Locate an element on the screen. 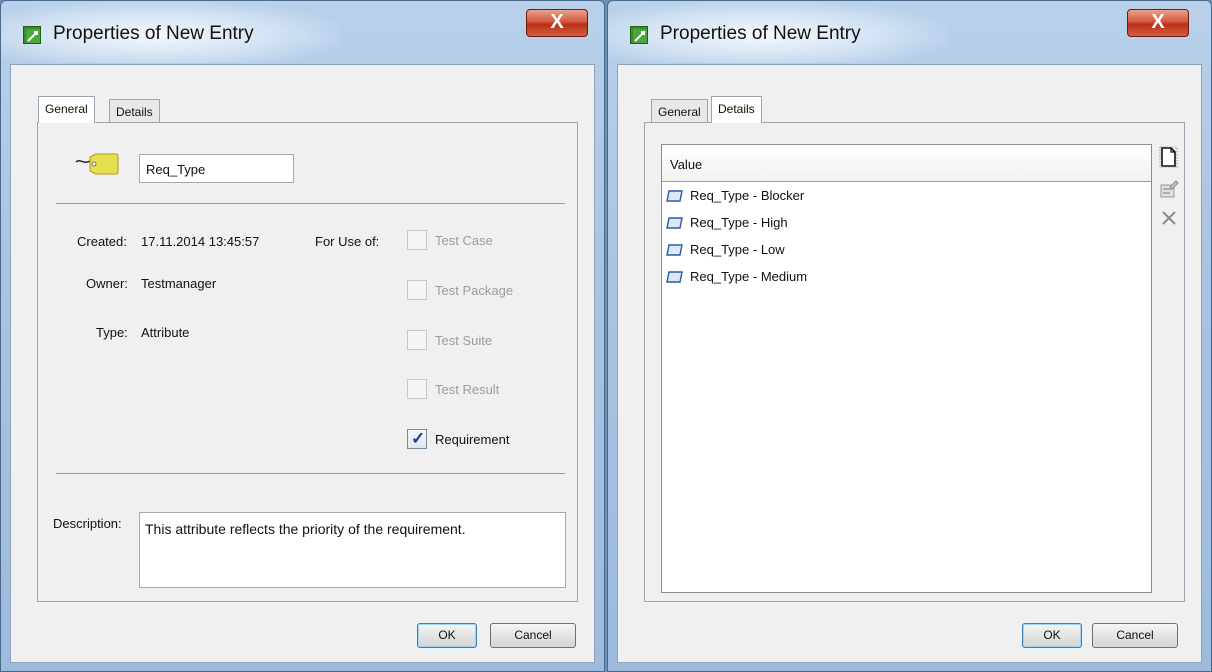  delete-x-icon is located at coordinates (1170, 219).